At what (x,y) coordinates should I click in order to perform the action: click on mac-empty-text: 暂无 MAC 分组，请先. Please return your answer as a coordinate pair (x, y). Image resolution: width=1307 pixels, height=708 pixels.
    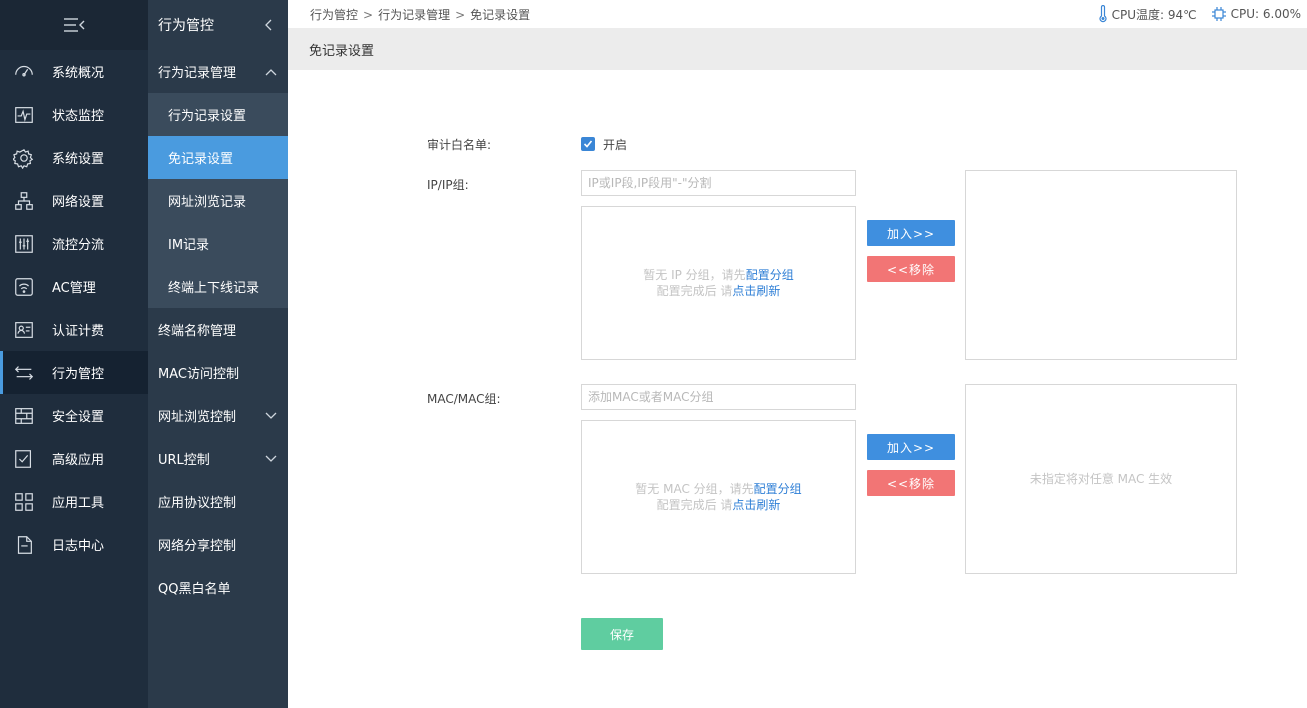
    Looking at the image, I should click on (694, 489).